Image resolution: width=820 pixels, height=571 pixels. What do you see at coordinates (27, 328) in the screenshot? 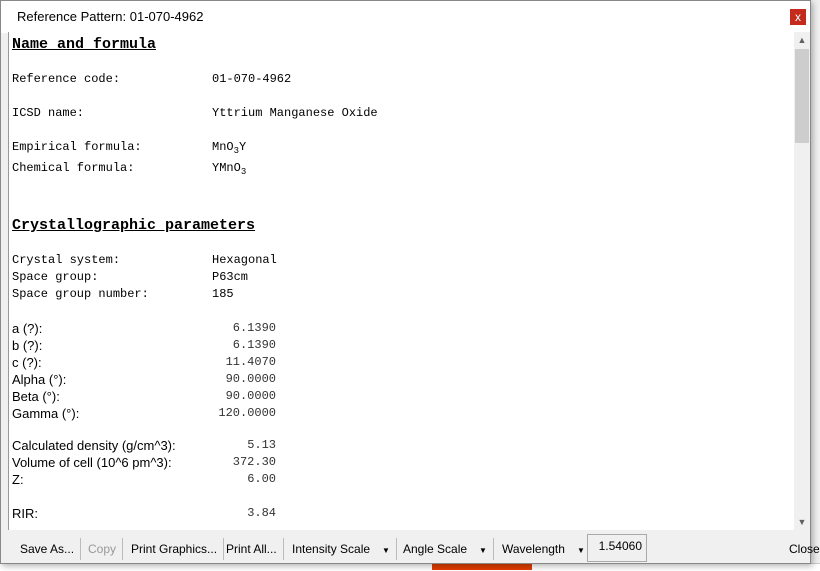
I see `param-label: a (?):` at bounding box center [27, 328].